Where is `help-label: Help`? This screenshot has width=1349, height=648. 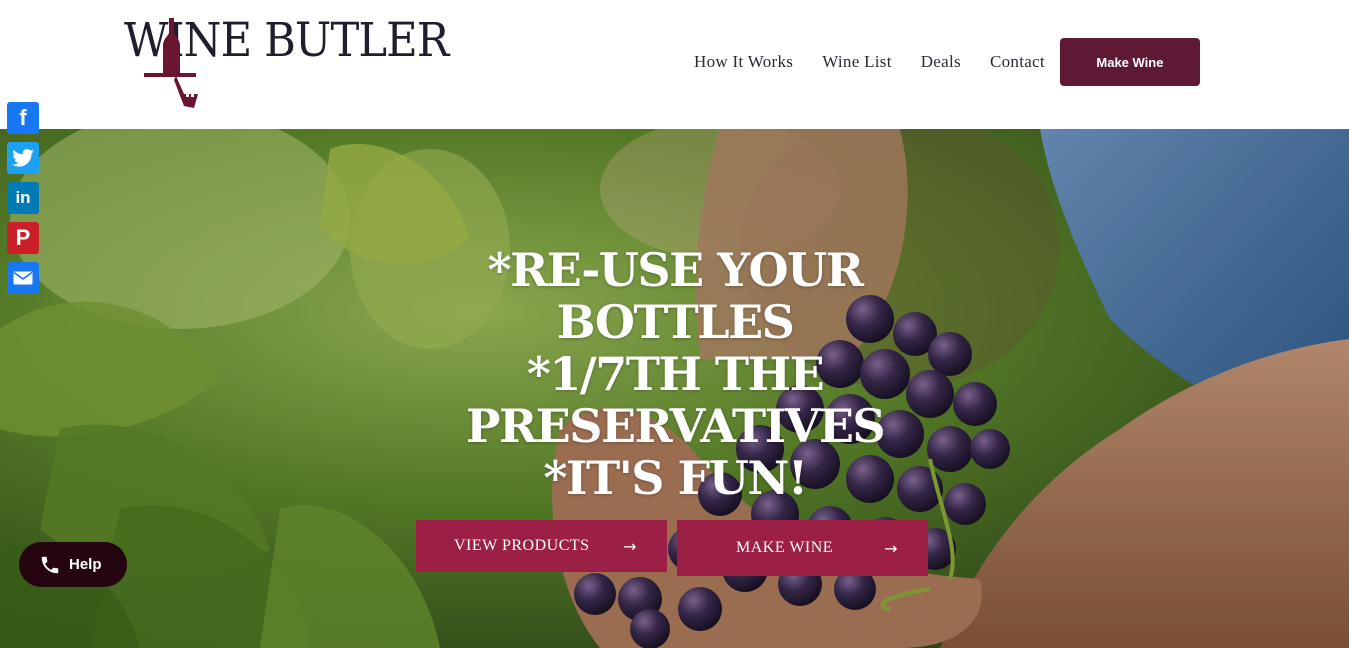 help-label: Help is located at coordinates (85, 564).